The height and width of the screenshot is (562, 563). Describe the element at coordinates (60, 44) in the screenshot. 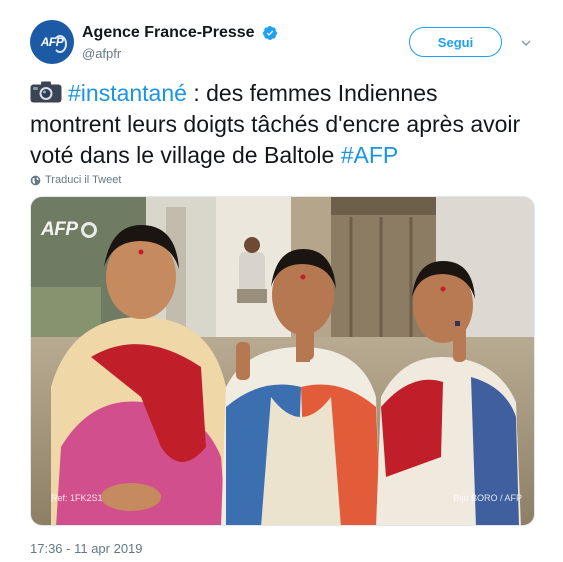

I see `afp-logo-arc` at that location.